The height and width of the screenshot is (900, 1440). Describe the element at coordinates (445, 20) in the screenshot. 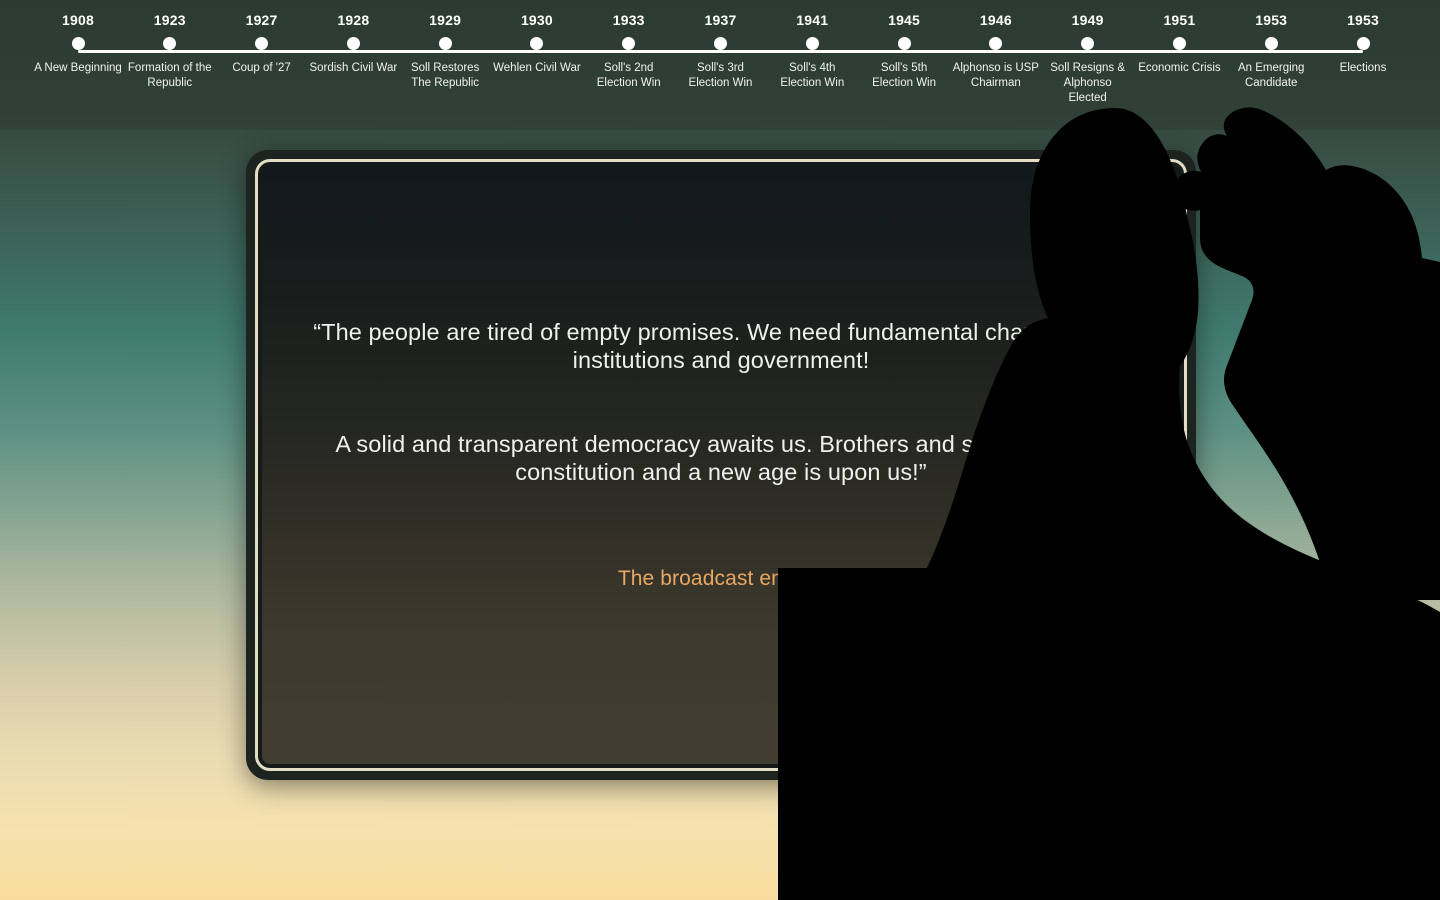

I see `timeline-node-year: 1929` at that location.